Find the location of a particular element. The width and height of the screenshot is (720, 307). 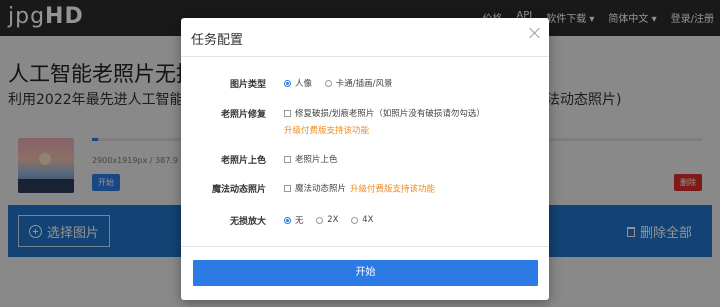

radio-upscale-4x: 4X is located at coordinates (362, 220).